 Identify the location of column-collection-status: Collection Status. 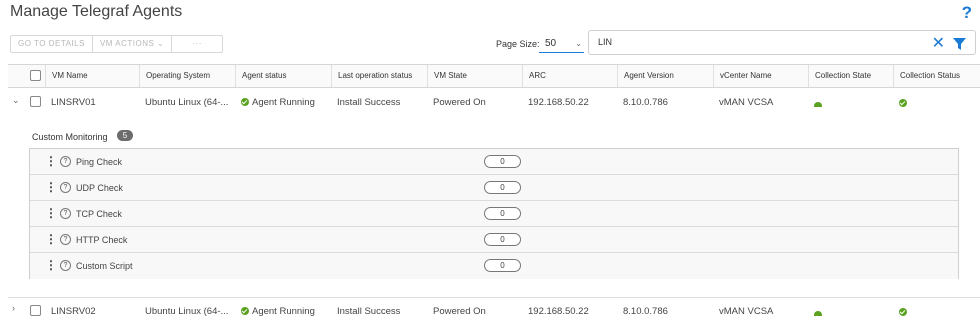
(926, 76).